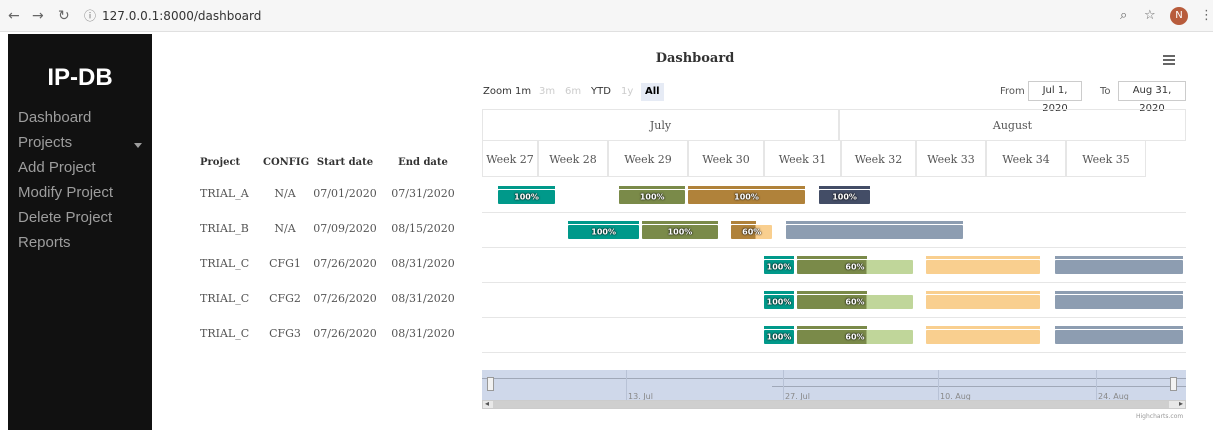 The image size is (1213, 430). Describe the element at coordinates (345, 162) in the screenshot. I see `column-header-start-date: Start date` at that location.